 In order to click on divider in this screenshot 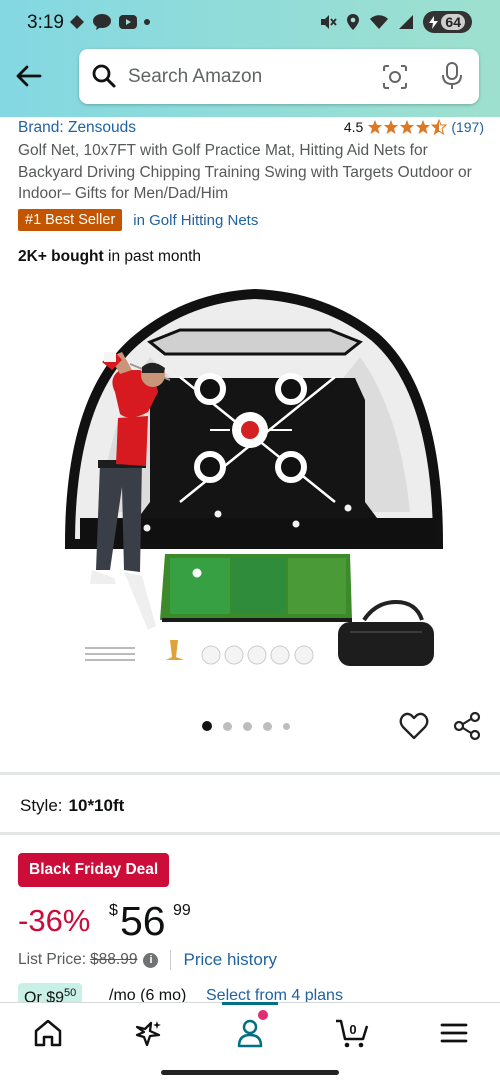, I will do `click(171, 960)`.